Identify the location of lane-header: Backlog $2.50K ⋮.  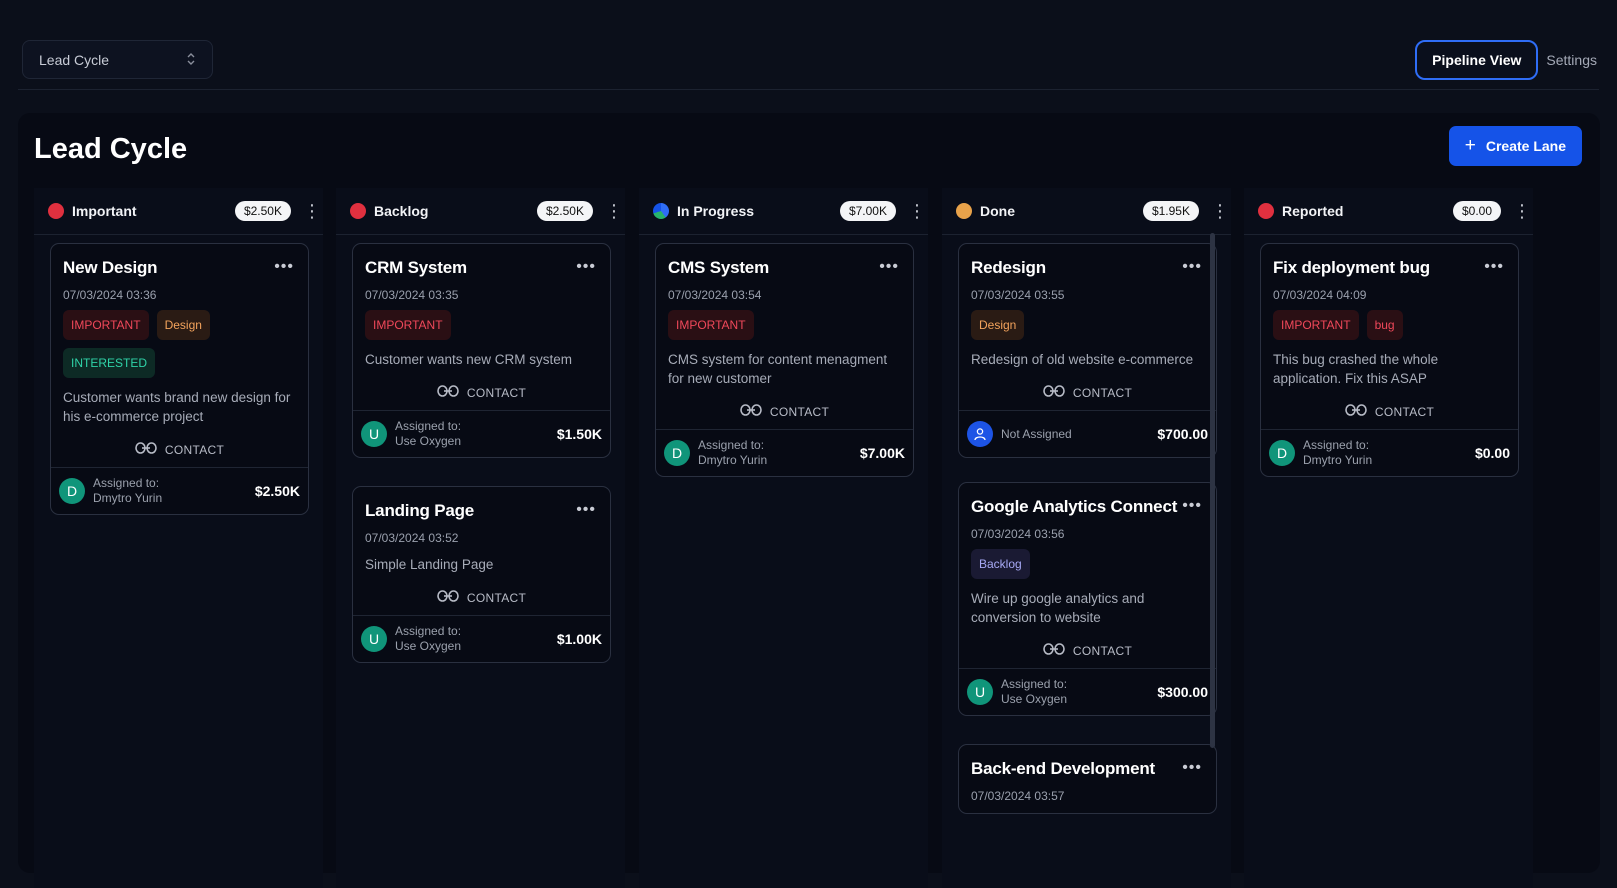
(480, 211).